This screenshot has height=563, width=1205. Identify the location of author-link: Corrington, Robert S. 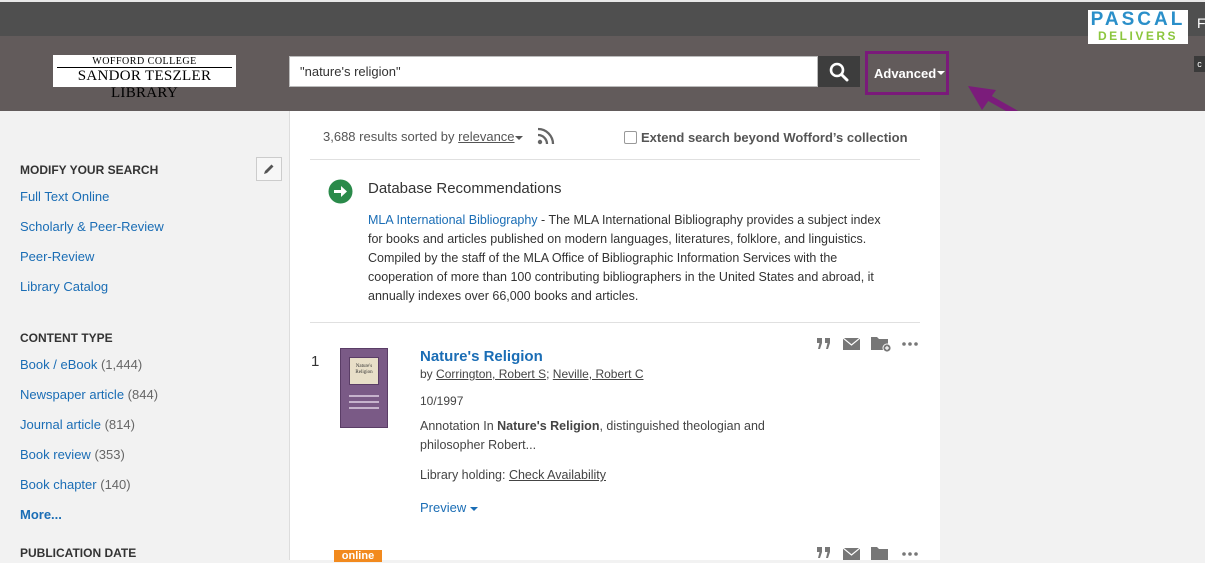
(491, 374).